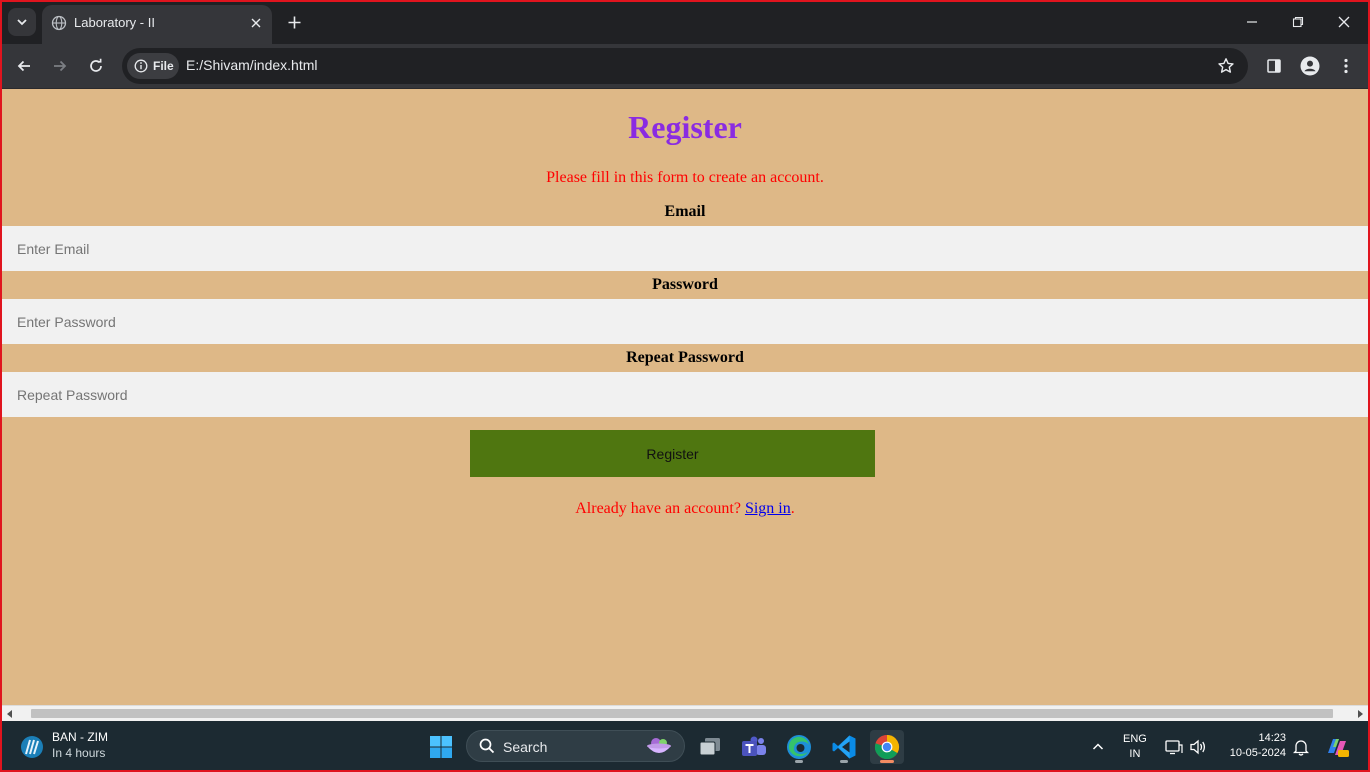 Image resolution: width=1370 pixels, height=772 pixels. Describe the element at coordinates (659, 745) in the screenshot. I see `search-highlight-icon` at that location.